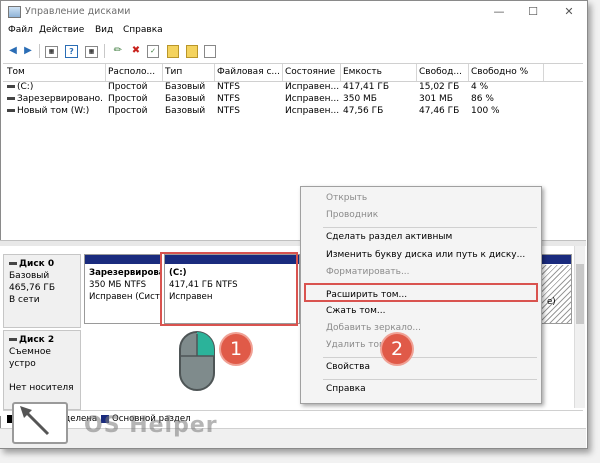 This screenshot has height=463, width=600. I want to click on close-button: ✕, so click(569, 12).